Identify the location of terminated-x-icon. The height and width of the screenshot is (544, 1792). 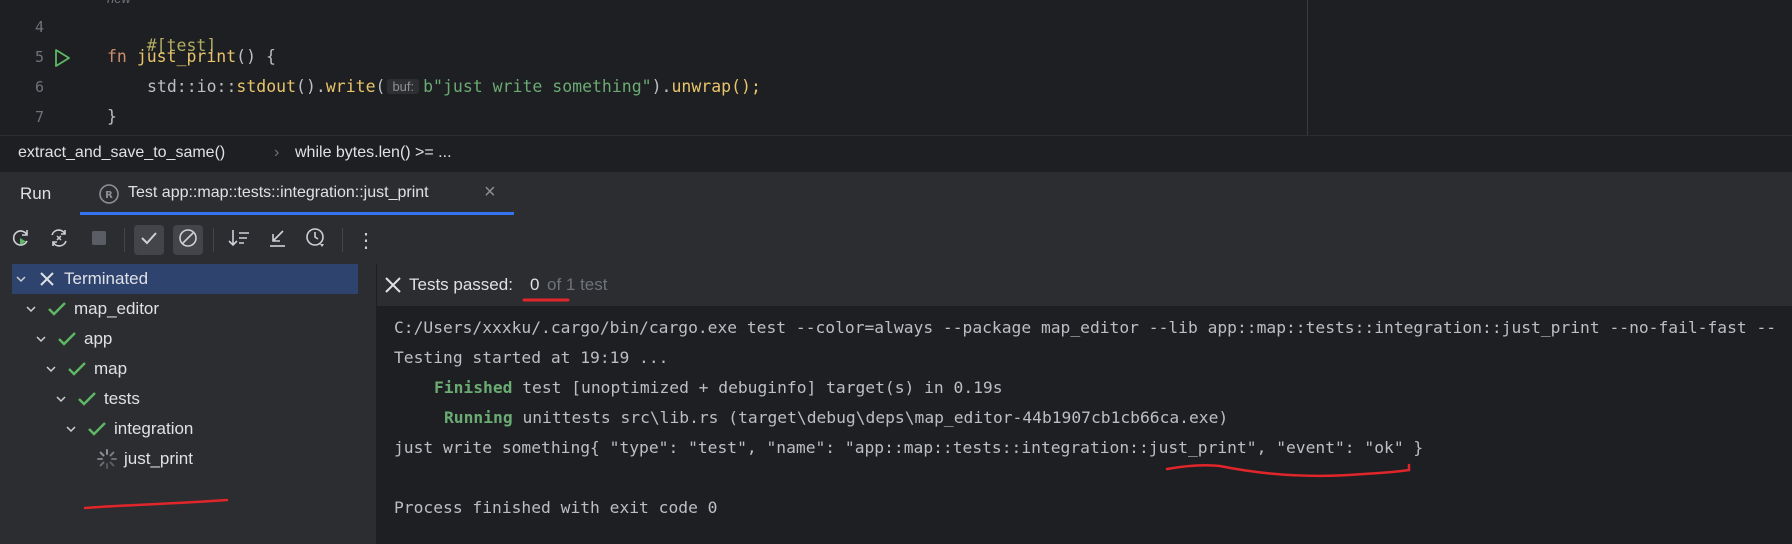
(47, 279).